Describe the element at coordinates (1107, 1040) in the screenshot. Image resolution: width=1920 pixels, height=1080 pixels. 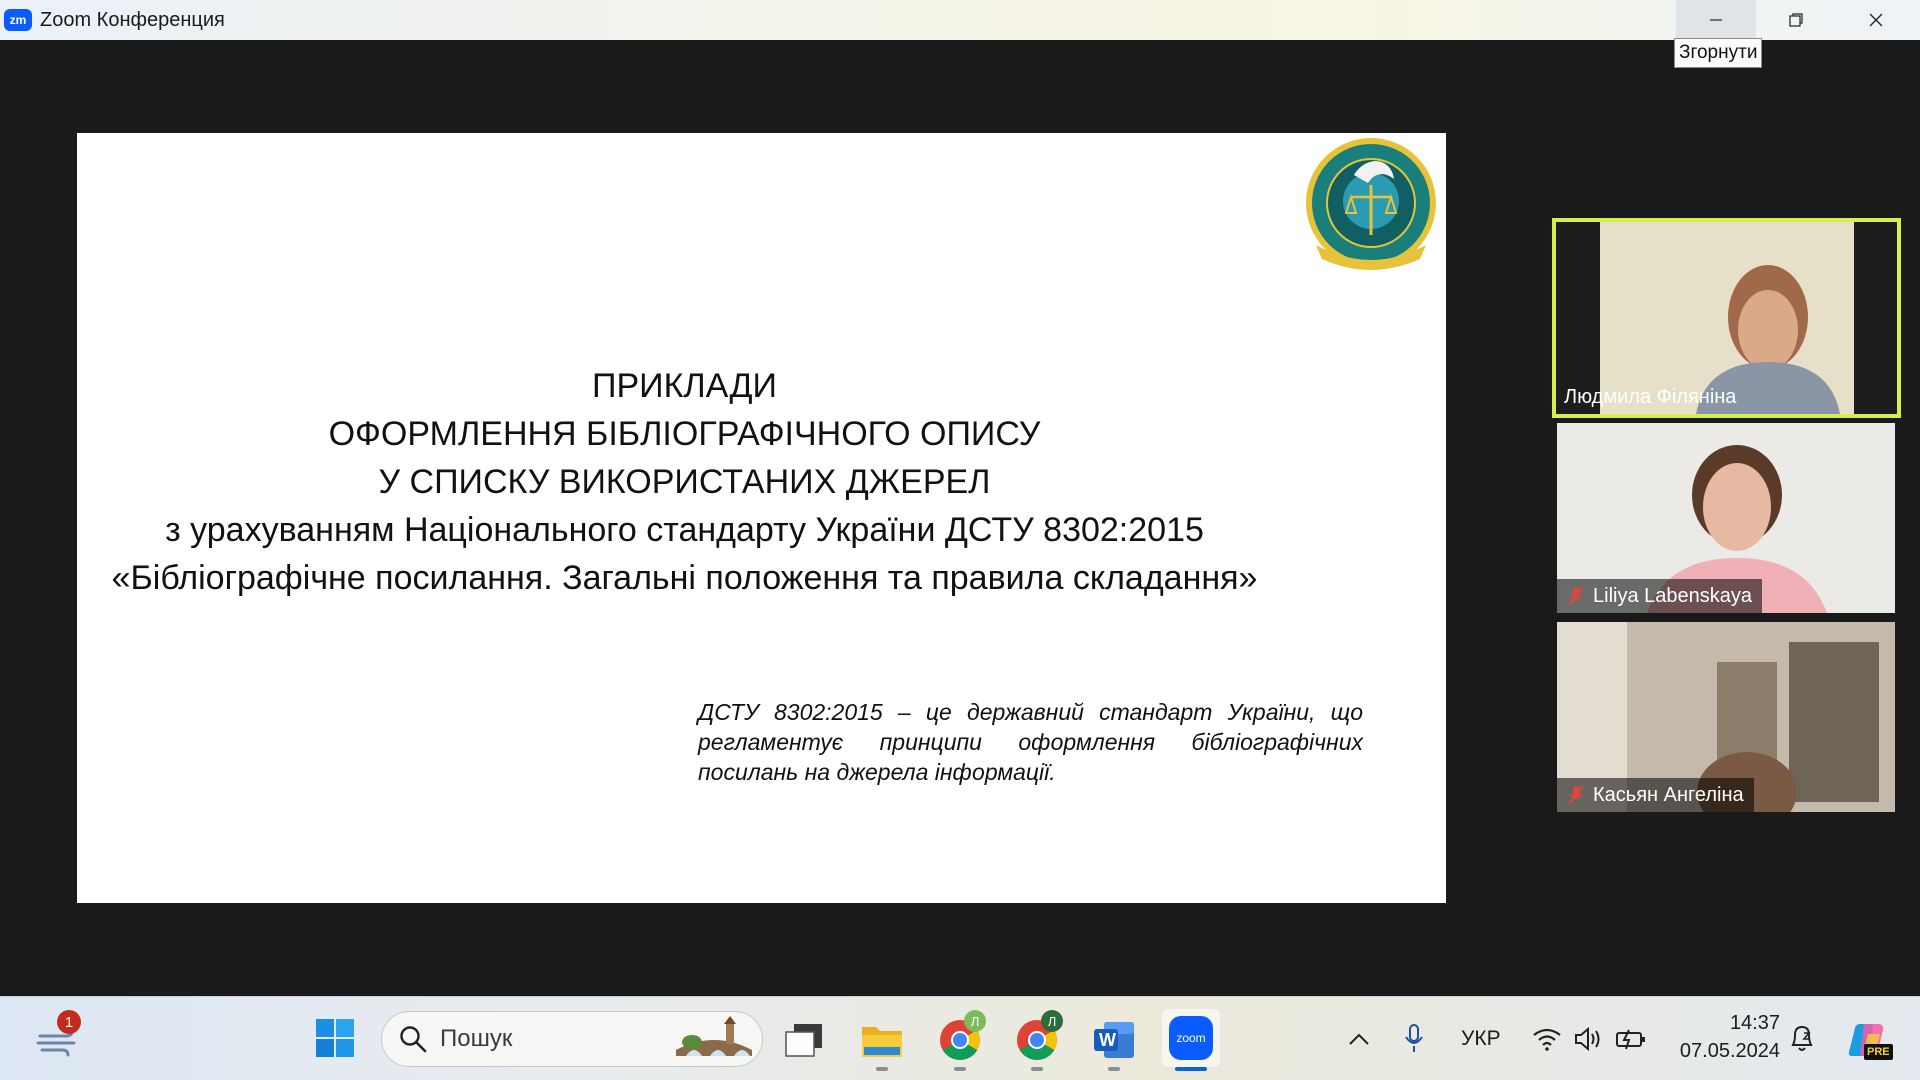
I see `word-letter: W` at that location.